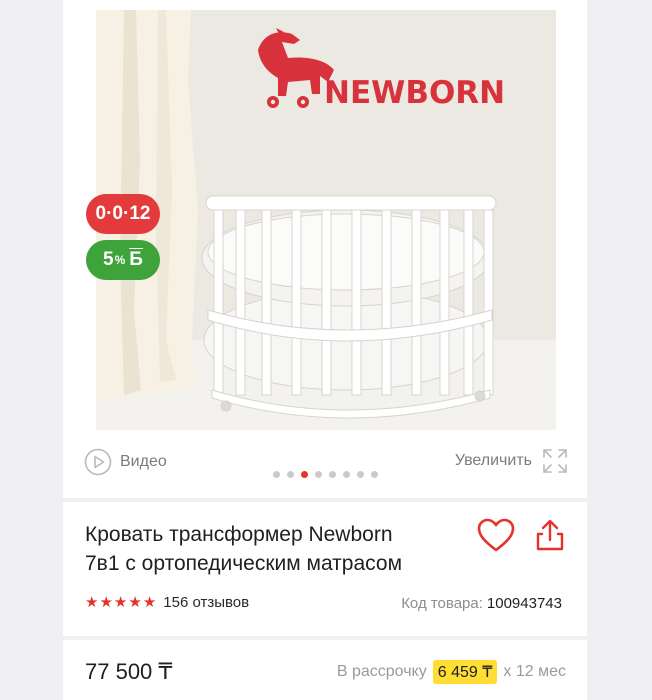  I want to click on installment-prefix: В рассрочку, so click(381, 671).